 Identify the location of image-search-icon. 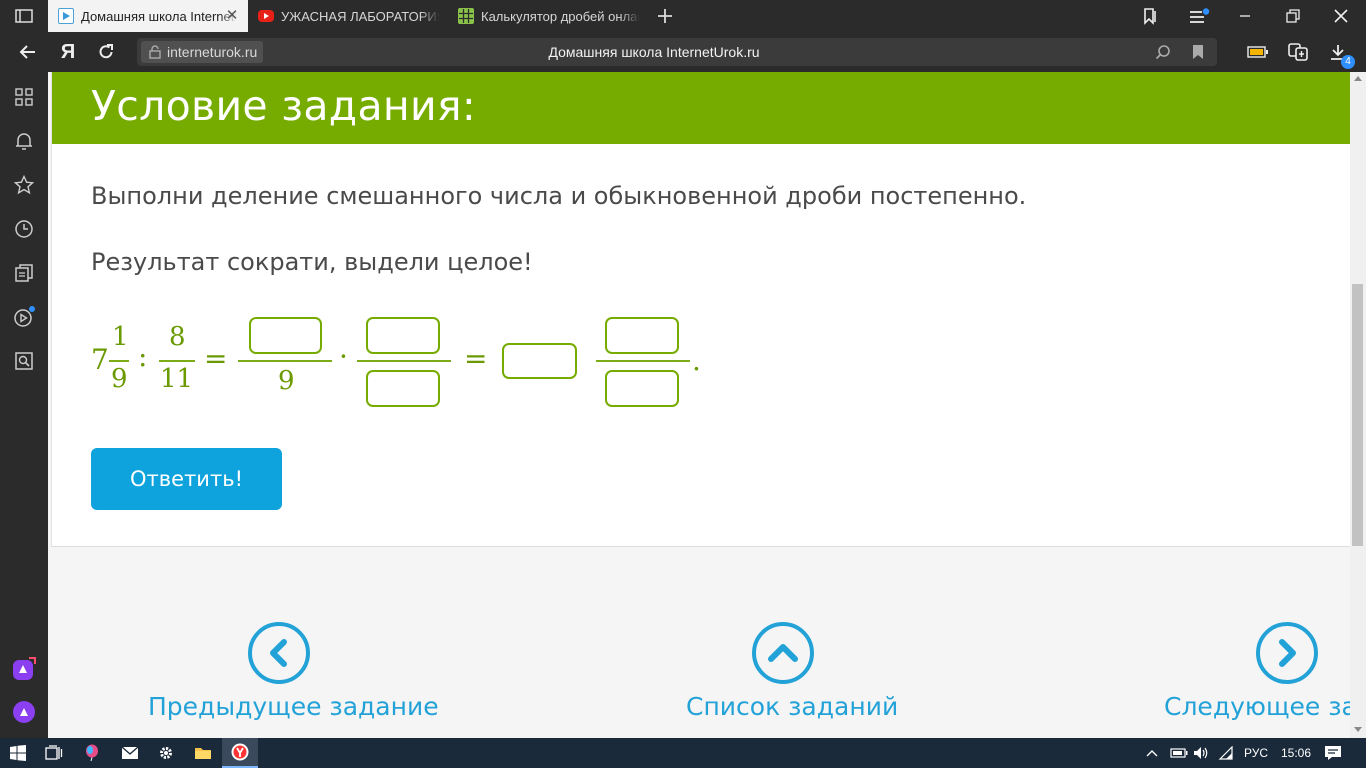
(24, 361).